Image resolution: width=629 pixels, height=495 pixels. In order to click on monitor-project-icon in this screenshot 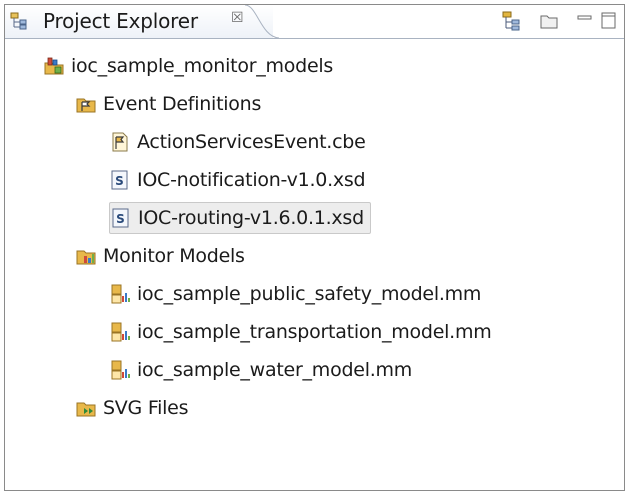, I will do `click(54, 66)`.